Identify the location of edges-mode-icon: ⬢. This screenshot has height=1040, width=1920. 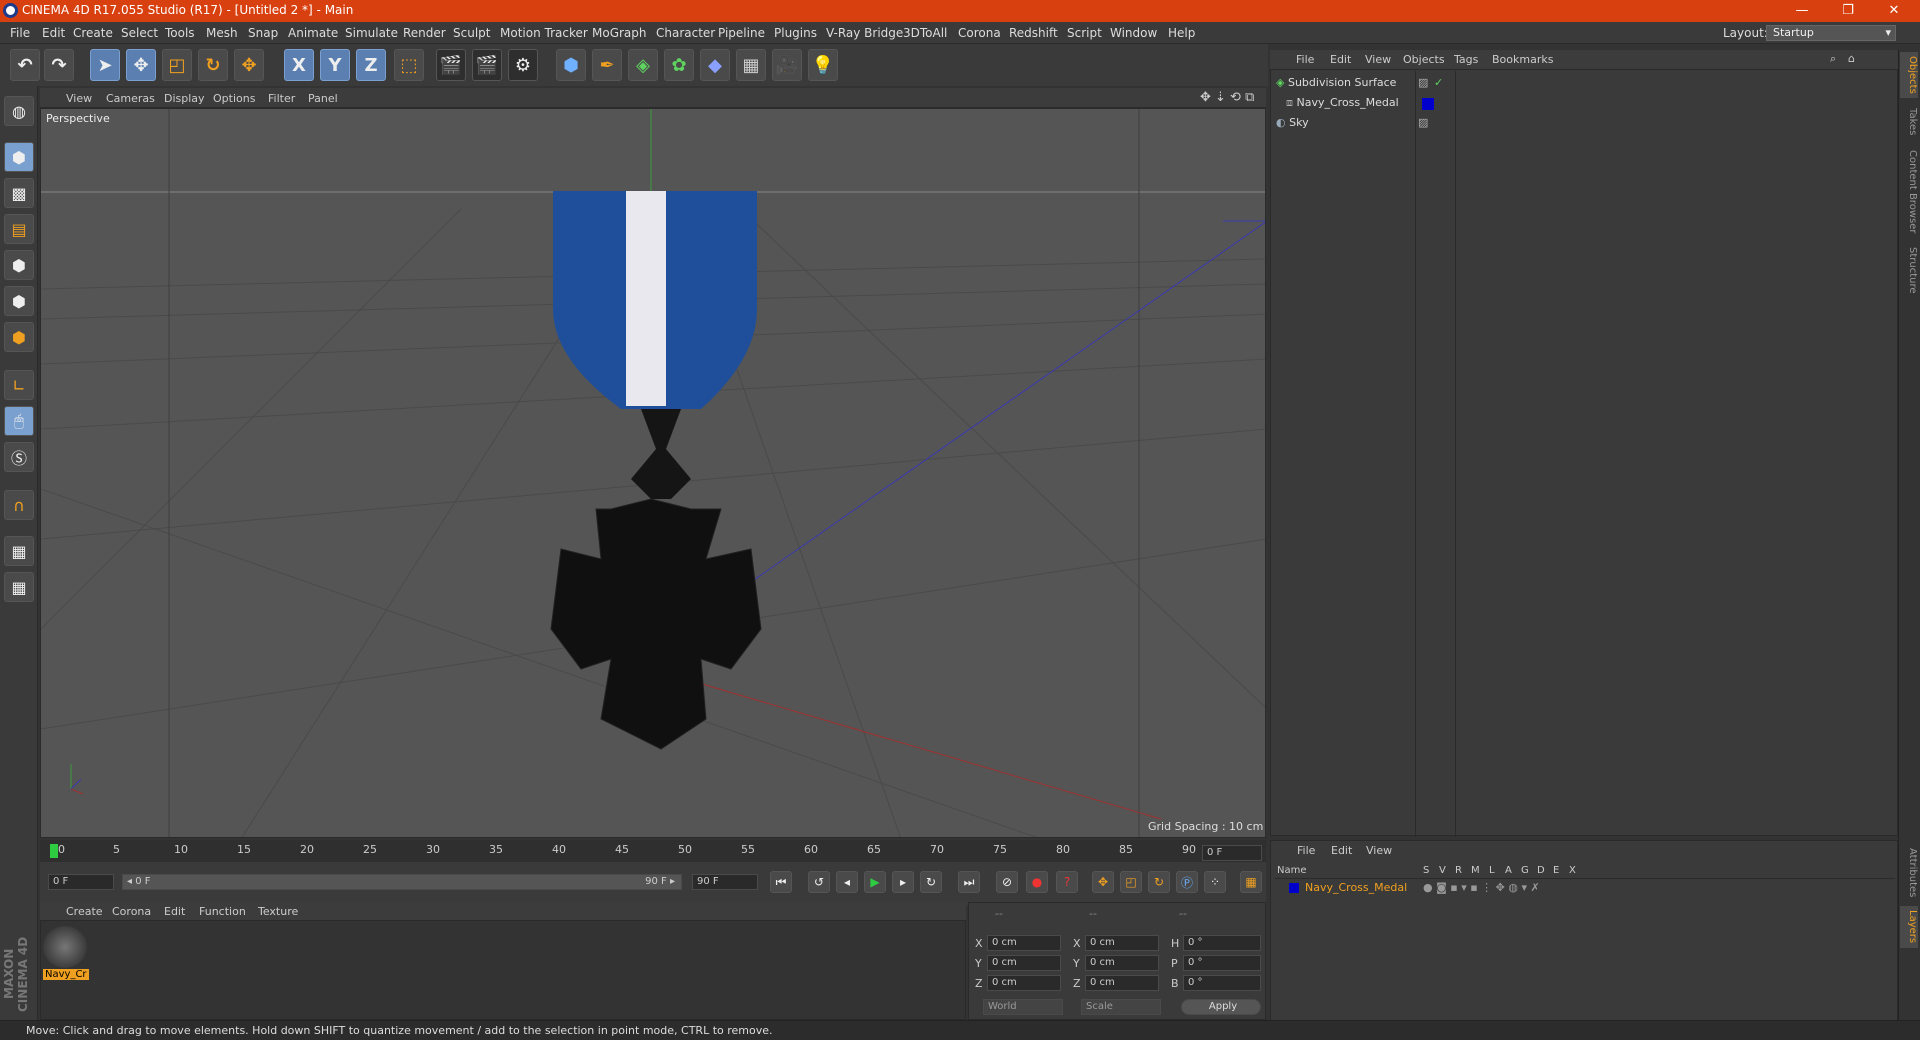
(19, 301).